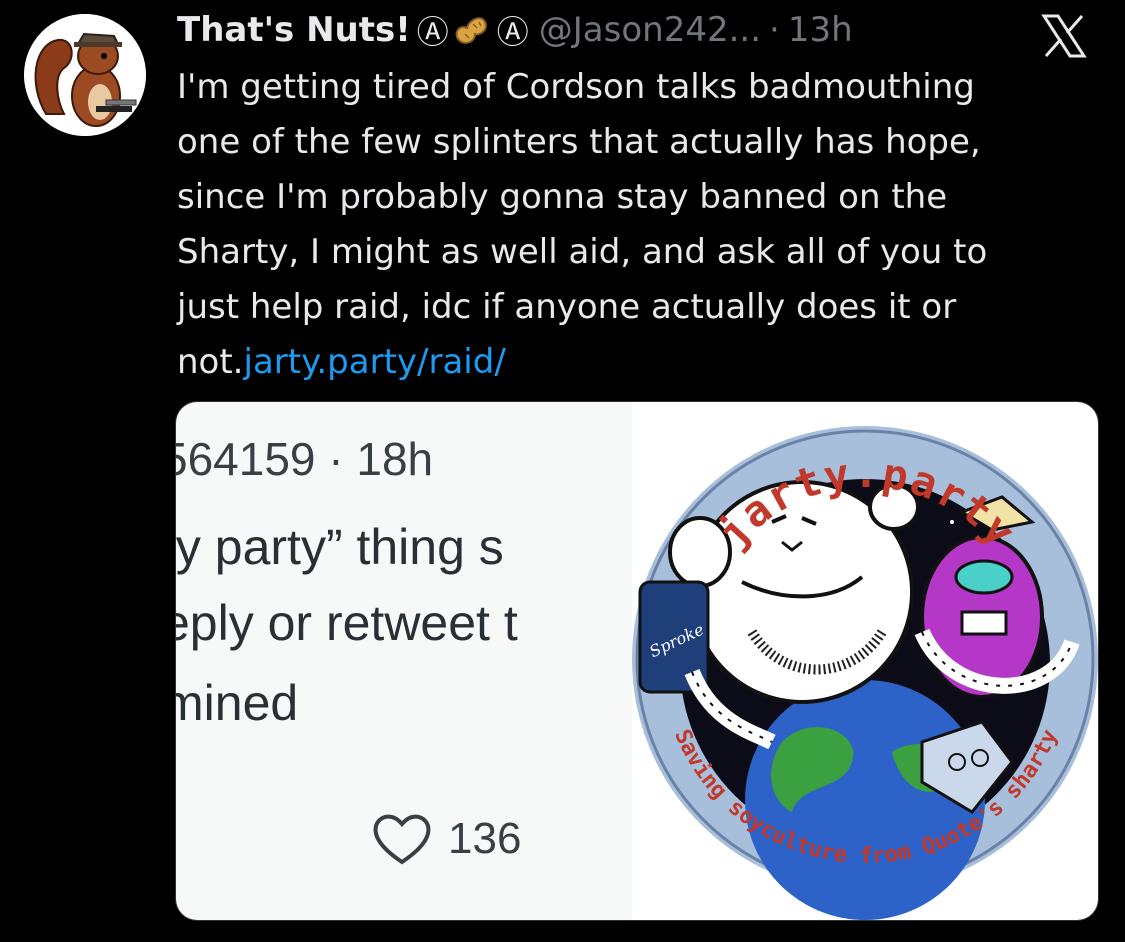 Image resolution: width=1125 pixels, height=942 pixels. I want to click on screenshot-like: 136, so click(446, 839).